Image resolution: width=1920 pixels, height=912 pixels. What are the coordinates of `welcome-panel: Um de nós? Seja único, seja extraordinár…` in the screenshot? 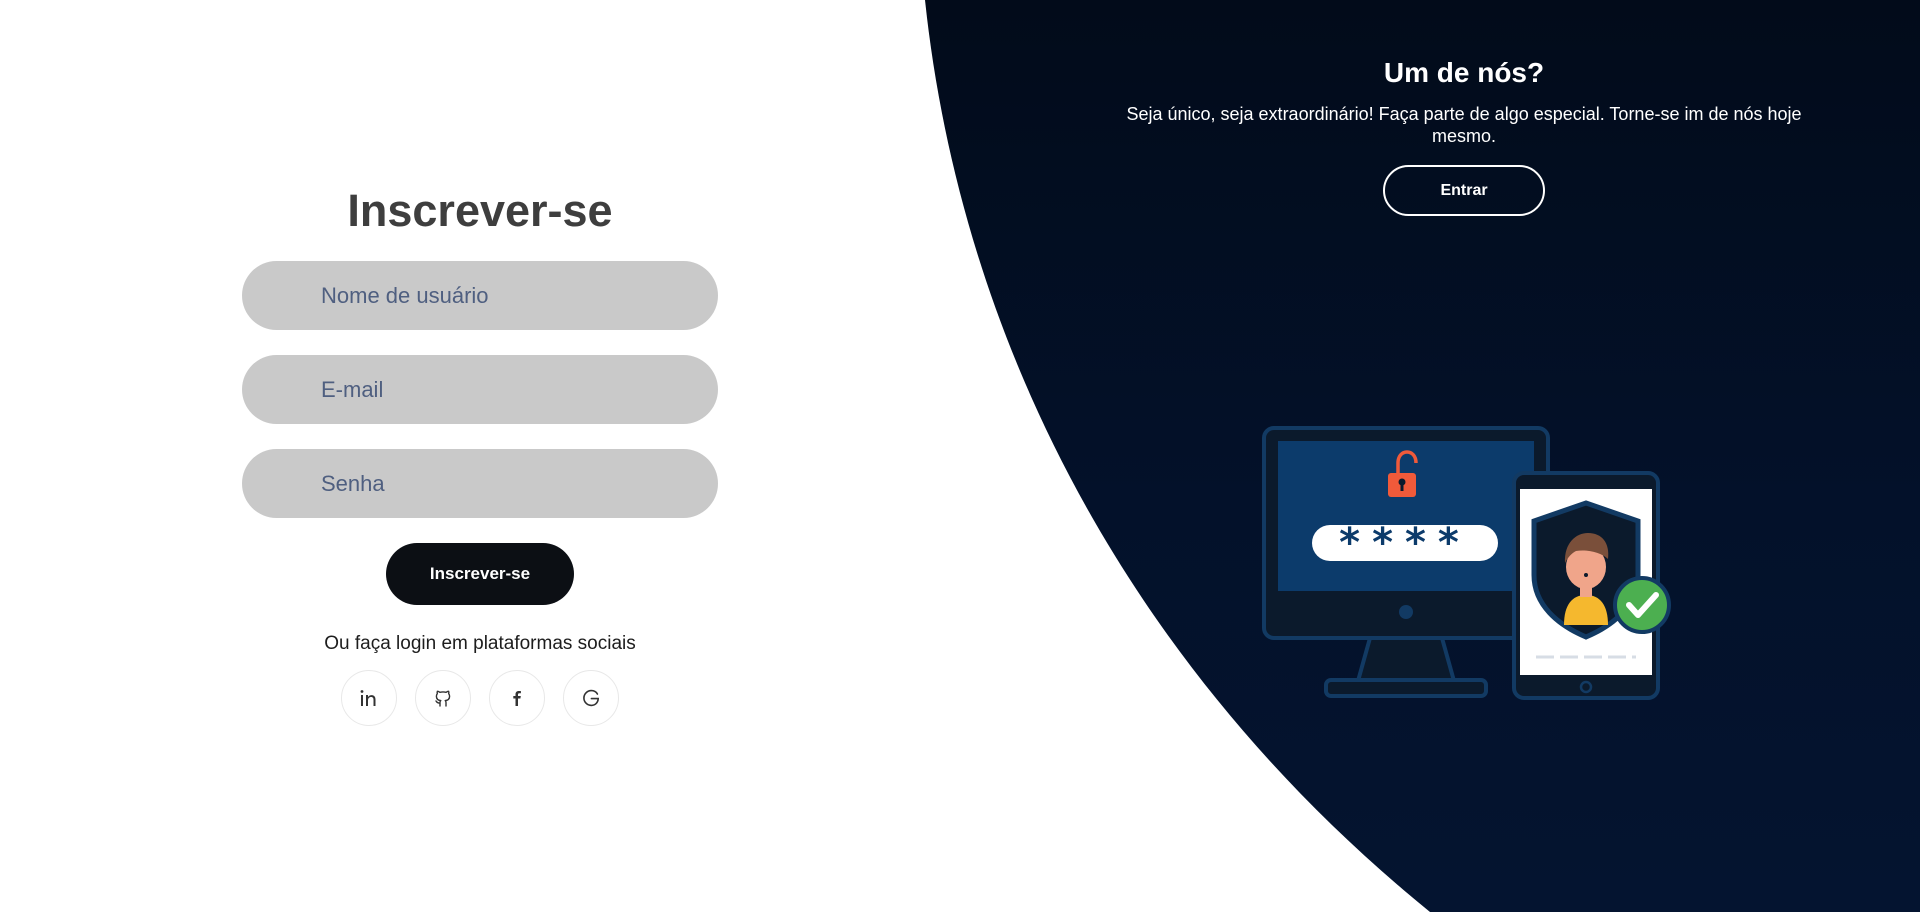 It's located at (1464, 108).